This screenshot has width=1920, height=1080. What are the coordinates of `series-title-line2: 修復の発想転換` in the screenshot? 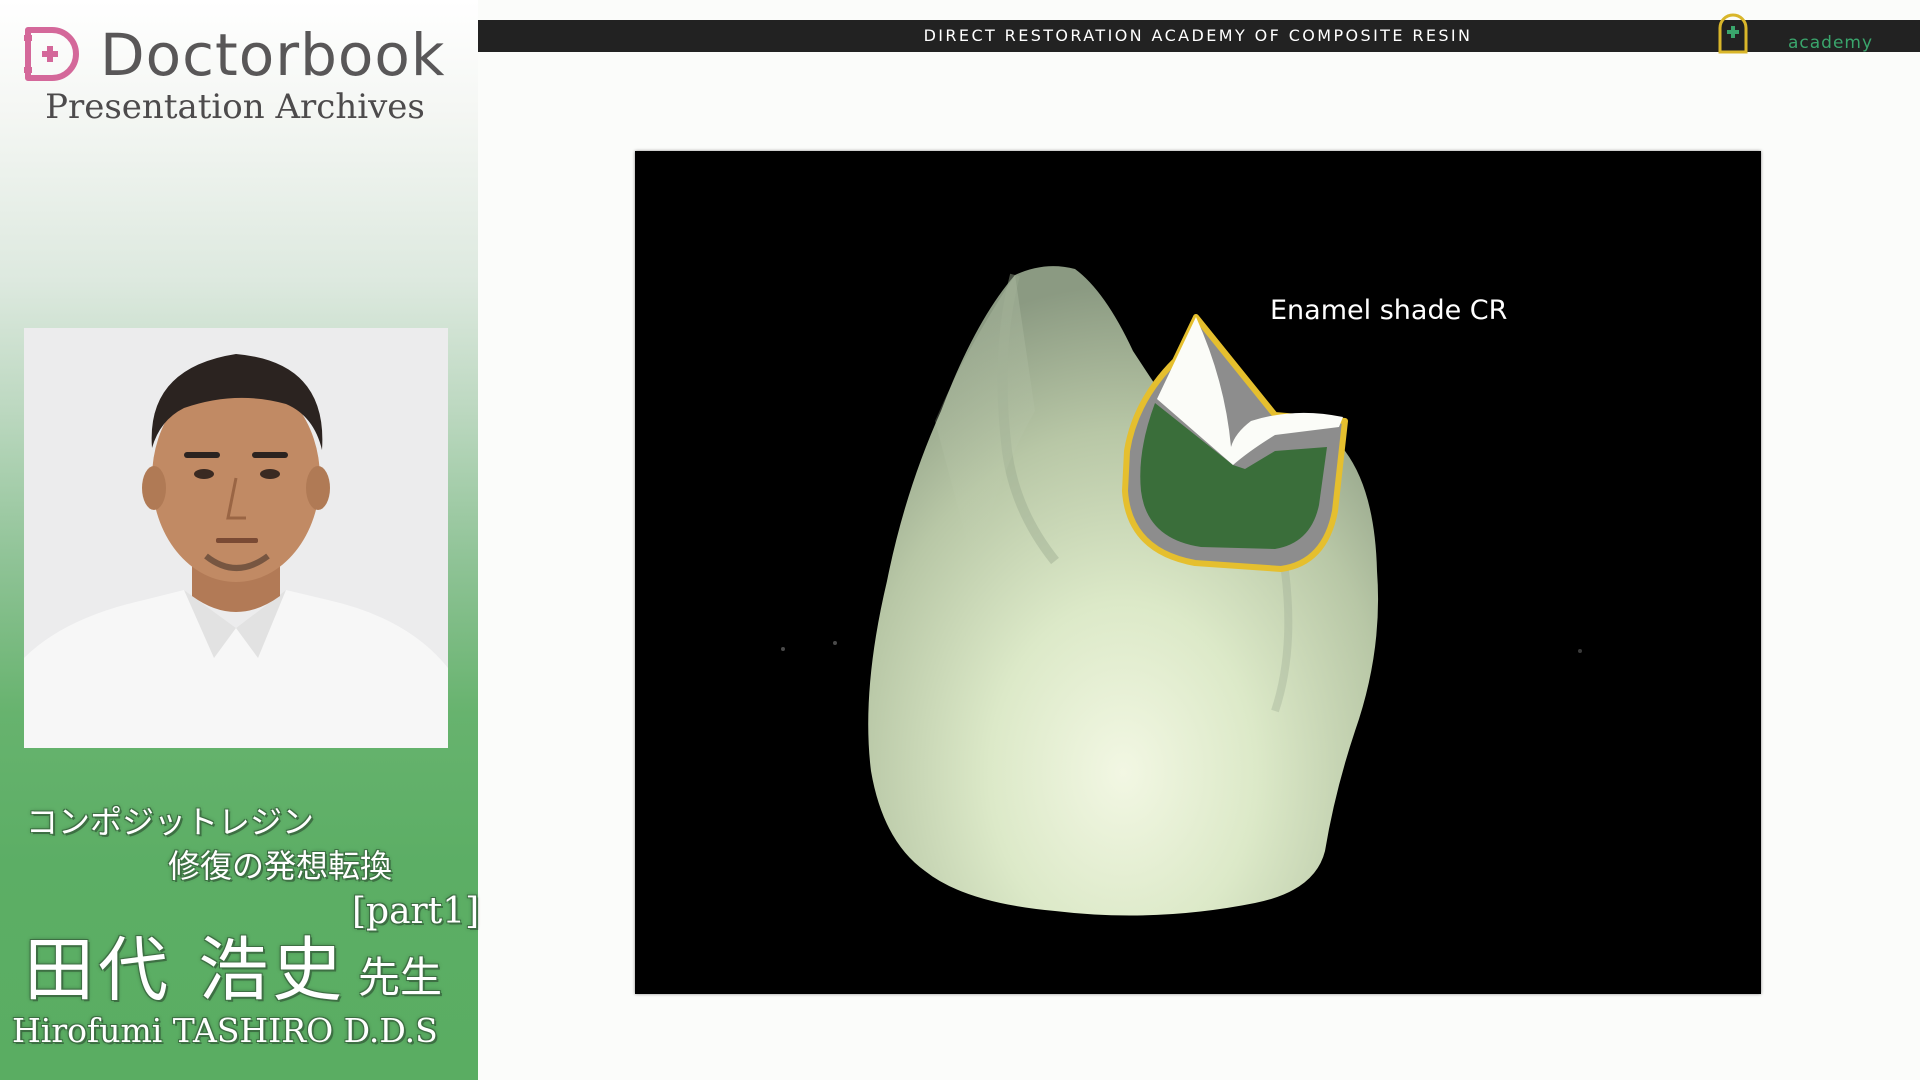 It's located at (280, 866).